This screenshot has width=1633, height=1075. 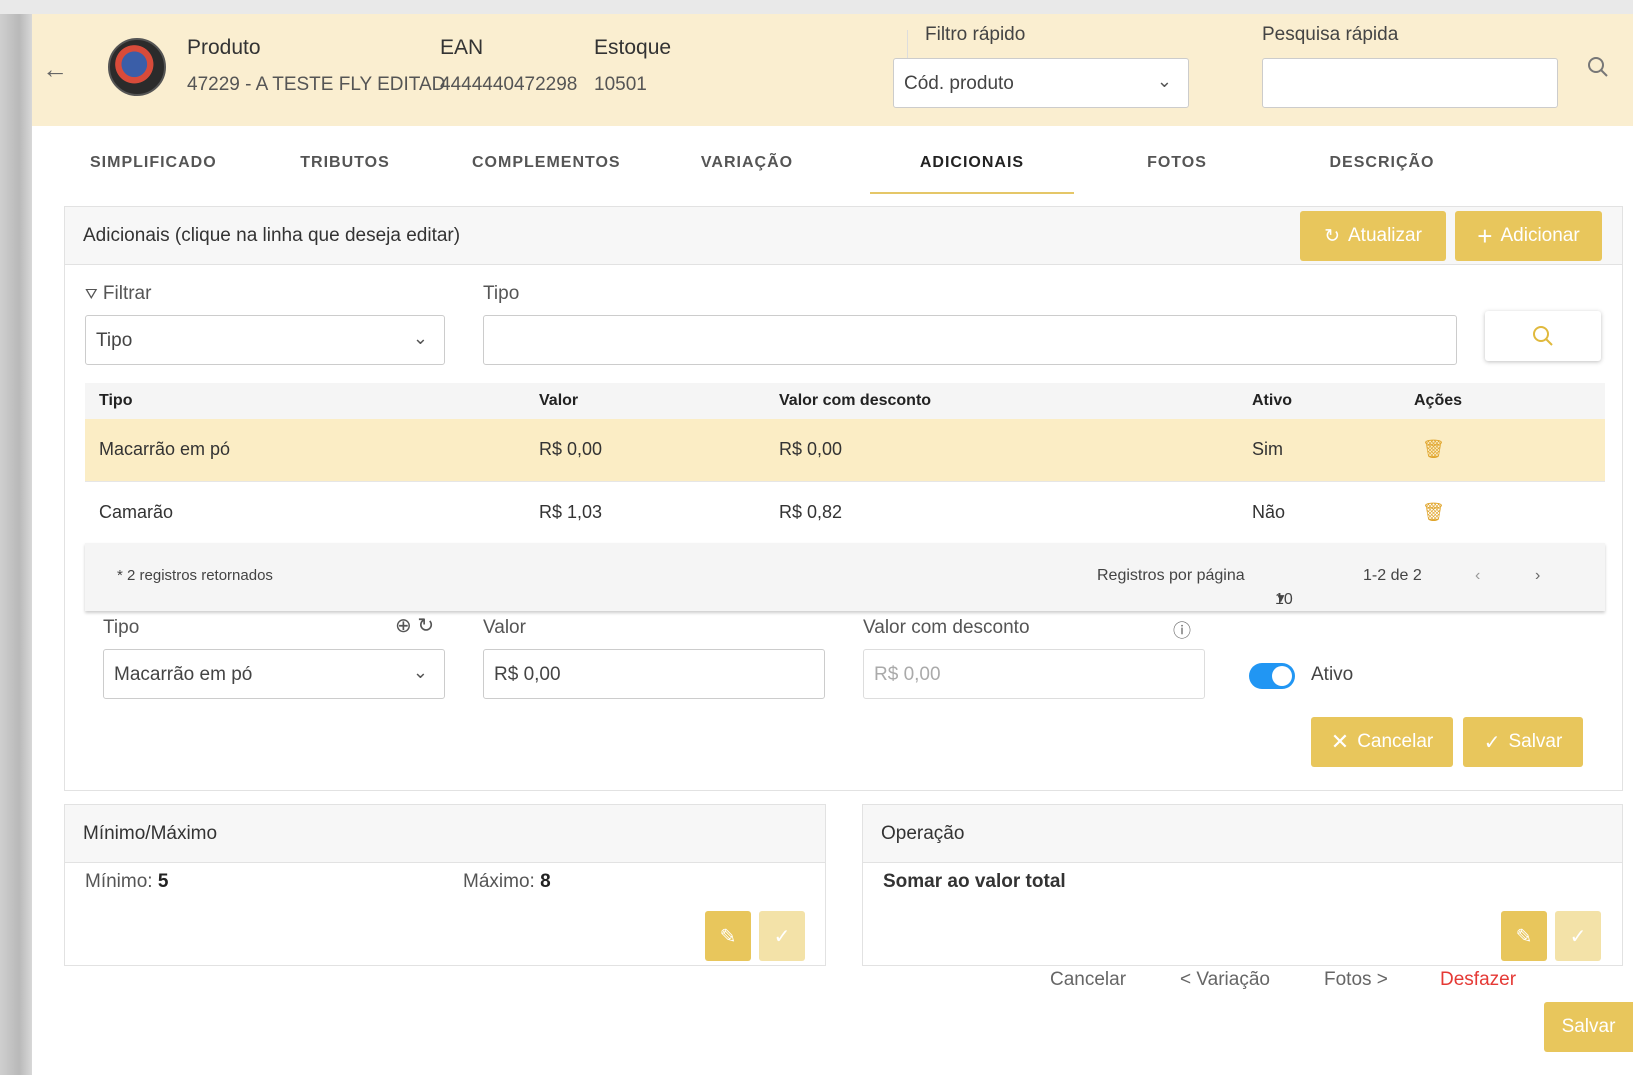 I want to click on edit-operation-button: ✎, so click(x=1524, y=936).